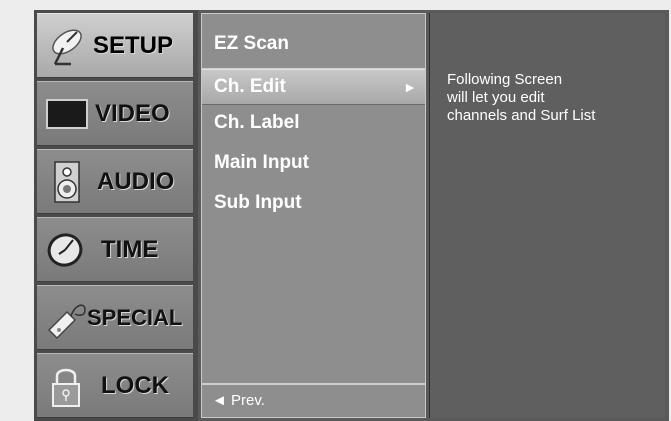 Image resolution: width=671 pixels, height=421 pixels. What do you see at coordinates (132, 113) in the screenshot?
I see `category-label: VIDEO` at bounding box center [132, 113].